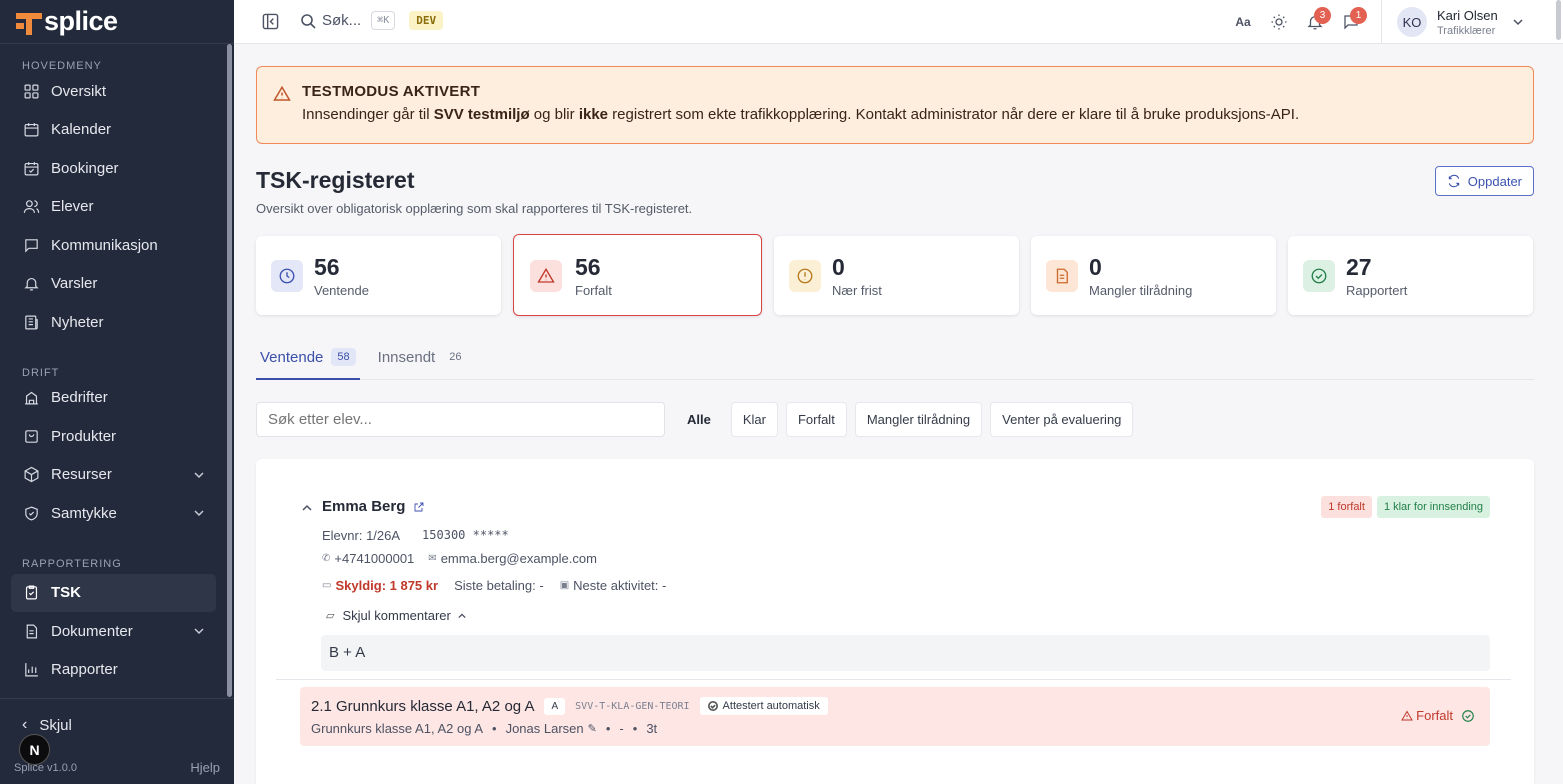  Describe the element at coordinates (460, 419) in the screenshot. I see `student-search-input` at that location.